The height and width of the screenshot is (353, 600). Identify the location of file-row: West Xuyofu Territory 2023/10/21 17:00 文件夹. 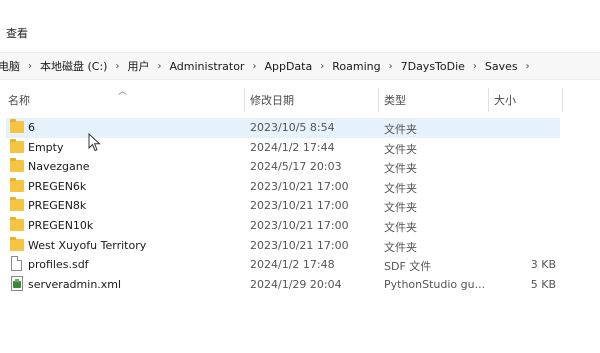
(300, 246).